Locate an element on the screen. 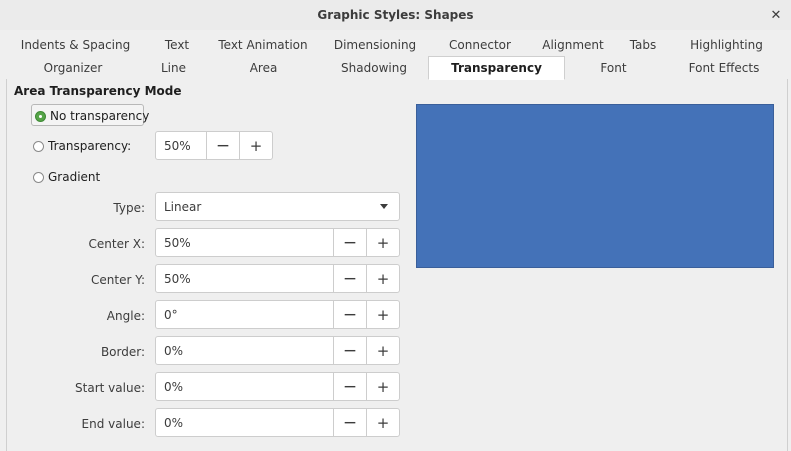 The height and width of the screenshot is (451, 791). center-y-decrease-button: − is located at coordinates (349, 278).